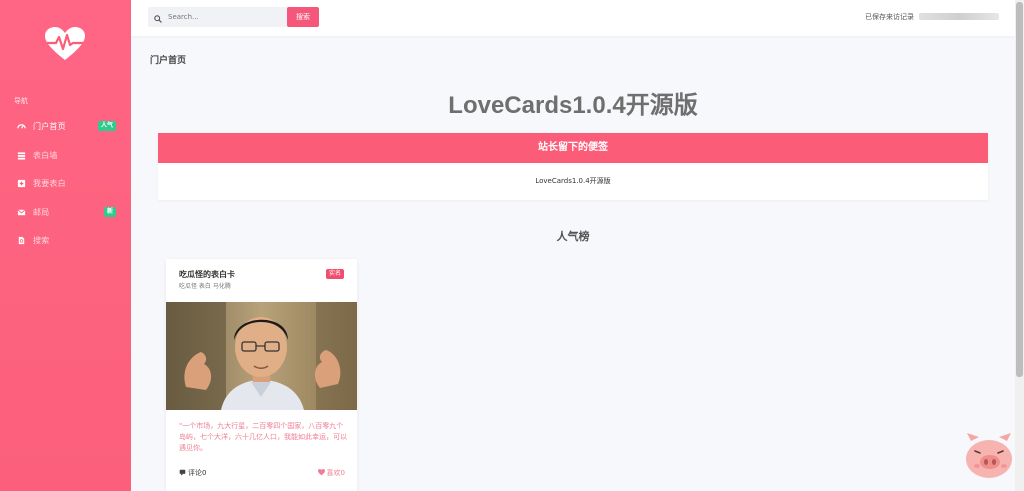  I want to click on hot-badge: 人气, so click(106, 126).